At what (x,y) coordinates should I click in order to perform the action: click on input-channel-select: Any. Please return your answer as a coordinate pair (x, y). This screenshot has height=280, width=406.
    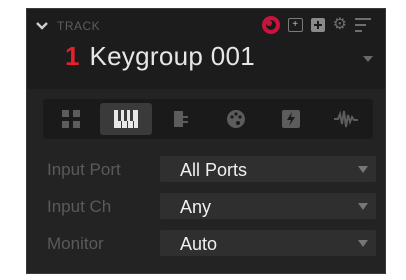
    Looking at the image, I should click on (268, 206).